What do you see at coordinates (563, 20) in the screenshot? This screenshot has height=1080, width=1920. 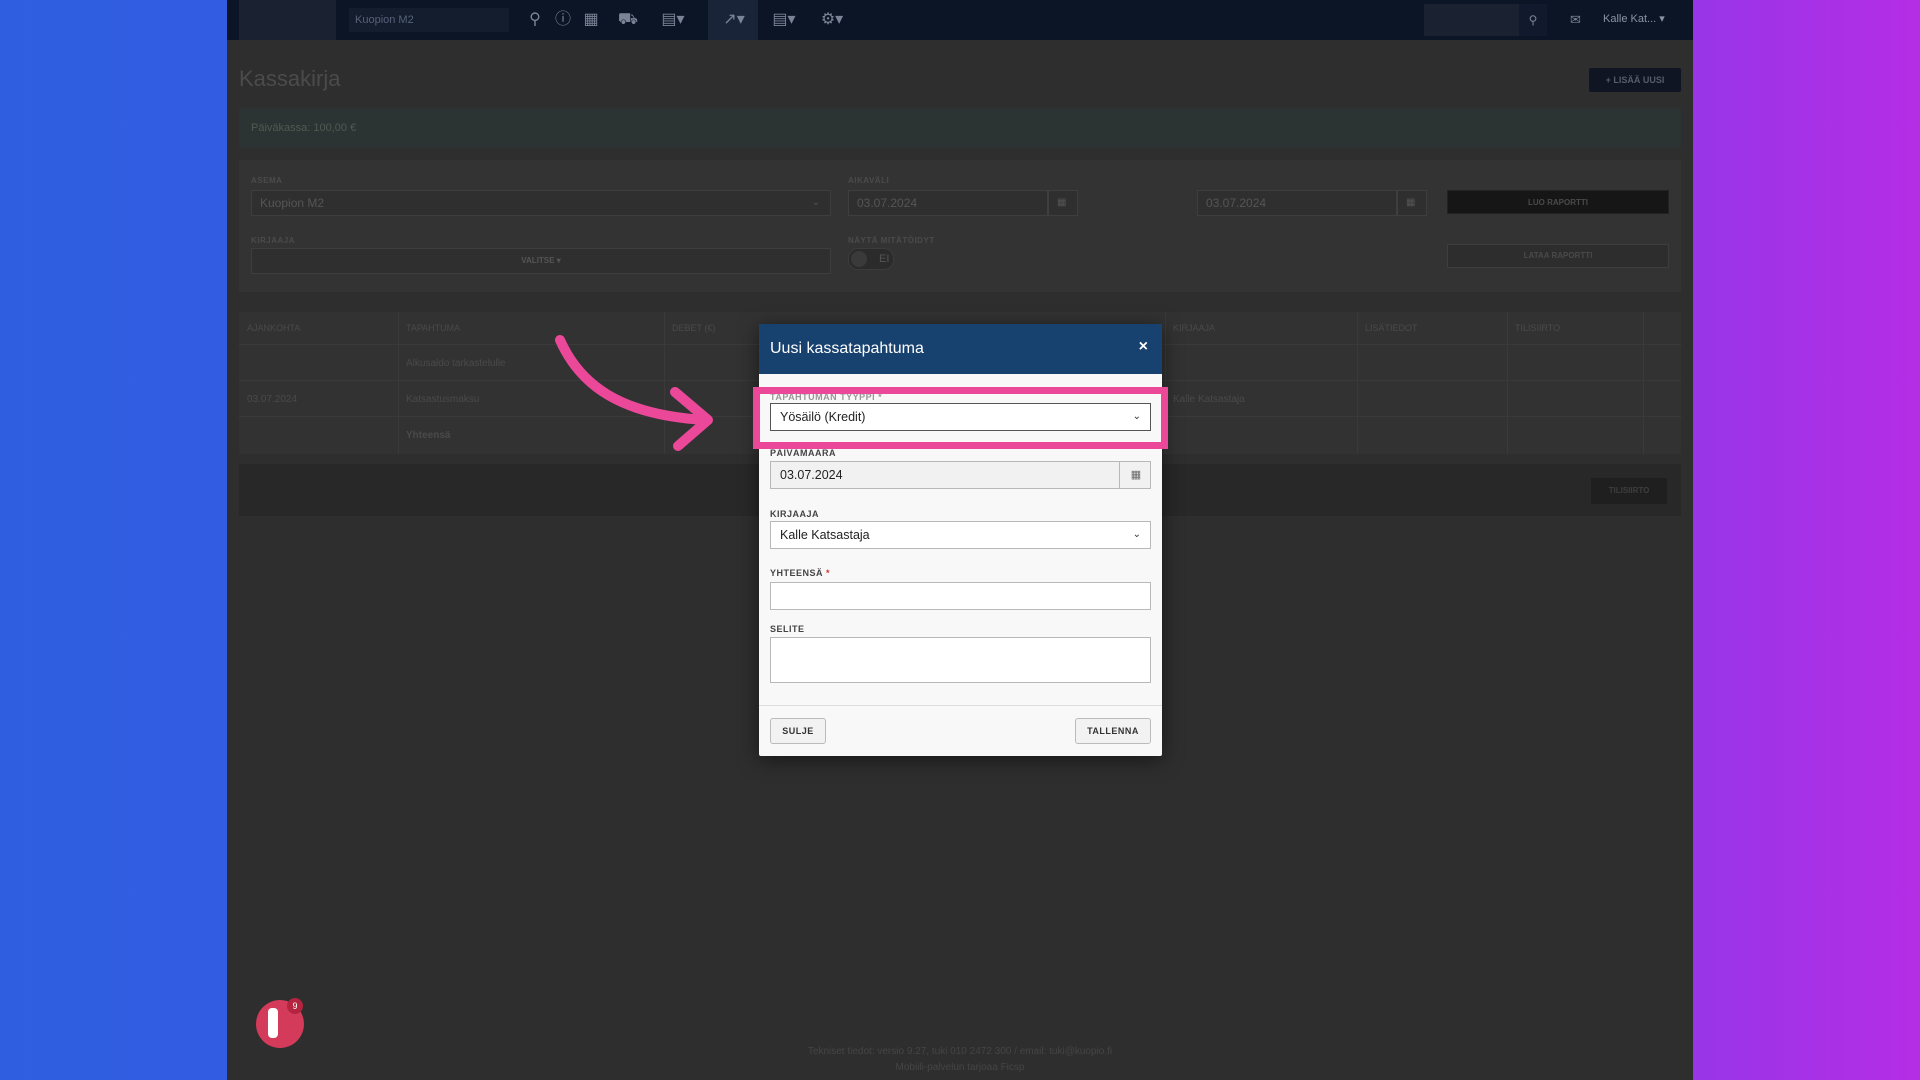 I see `info-icon: ⓘ` at bounding box center [563, 20].